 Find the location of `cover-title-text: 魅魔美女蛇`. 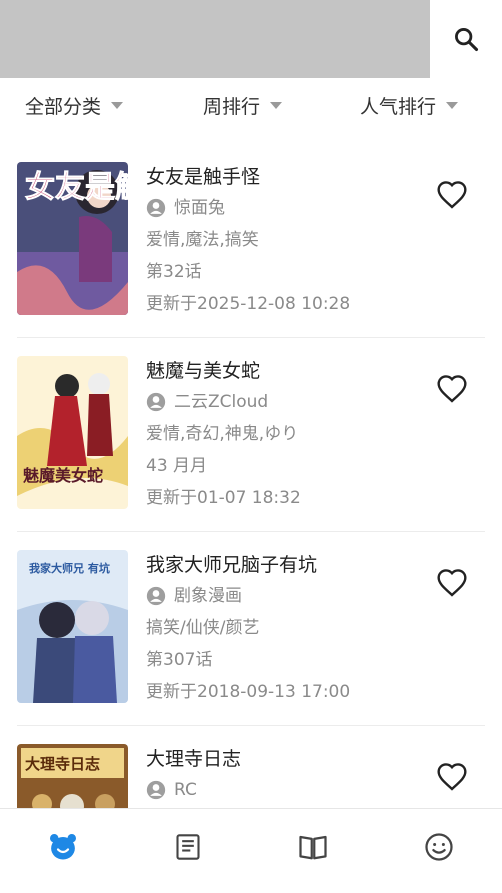

cover-title-text: 魅魔美女蛇 is located at coordinates (63, 475).